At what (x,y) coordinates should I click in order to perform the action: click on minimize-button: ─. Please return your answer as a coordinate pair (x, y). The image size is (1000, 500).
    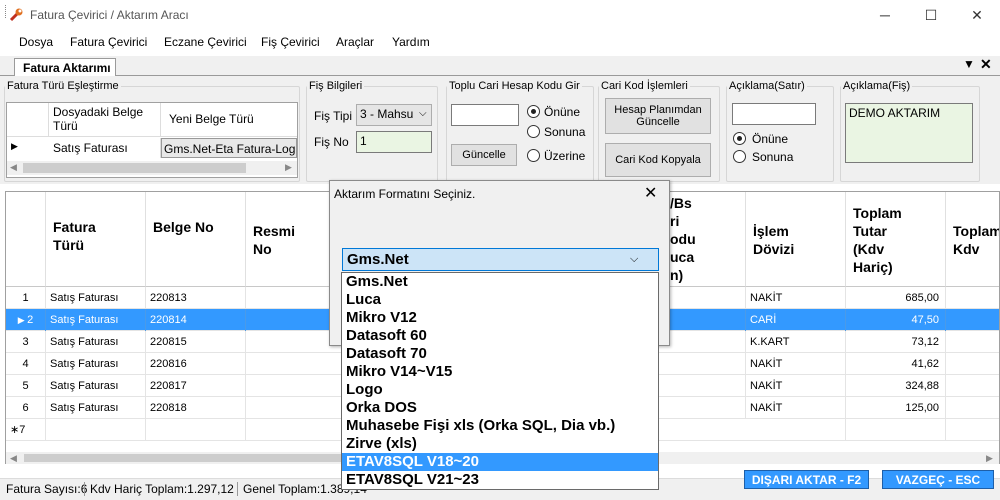
    Looking at the image, I should click on (885, 15).